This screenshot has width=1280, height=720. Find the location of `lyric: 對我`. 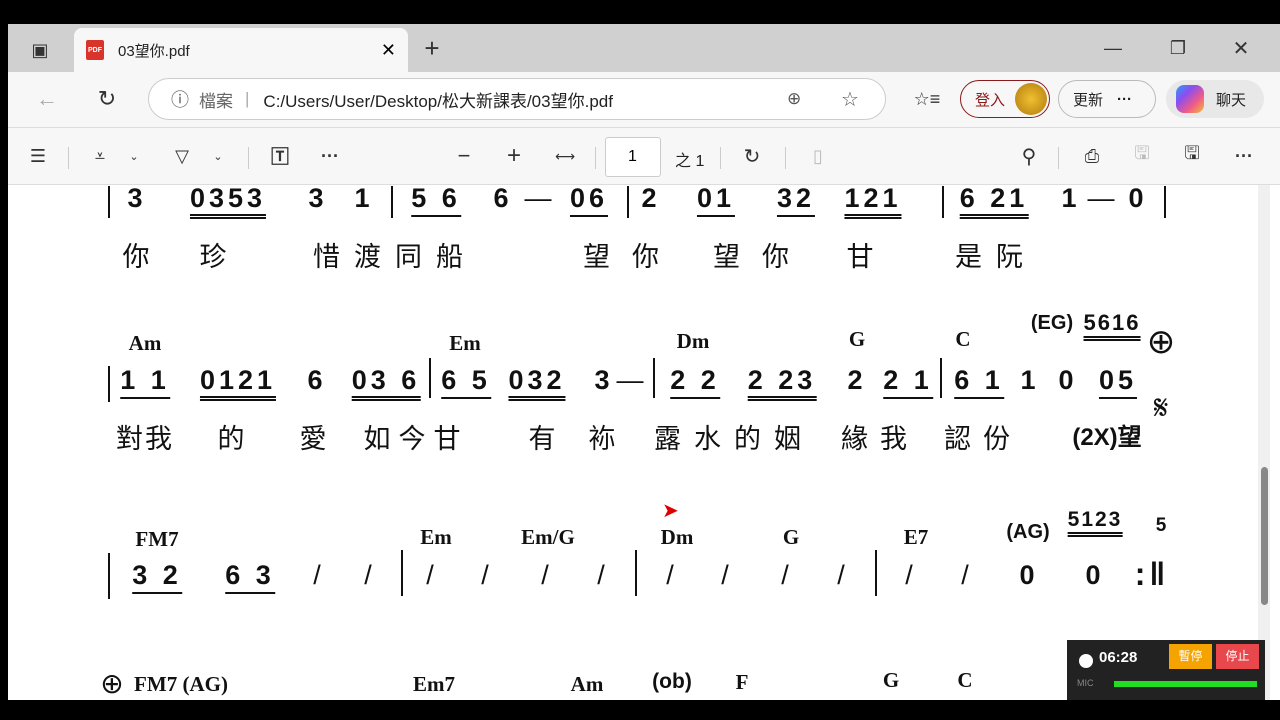

lyric: 對我 is located at coordinates (145, 439).